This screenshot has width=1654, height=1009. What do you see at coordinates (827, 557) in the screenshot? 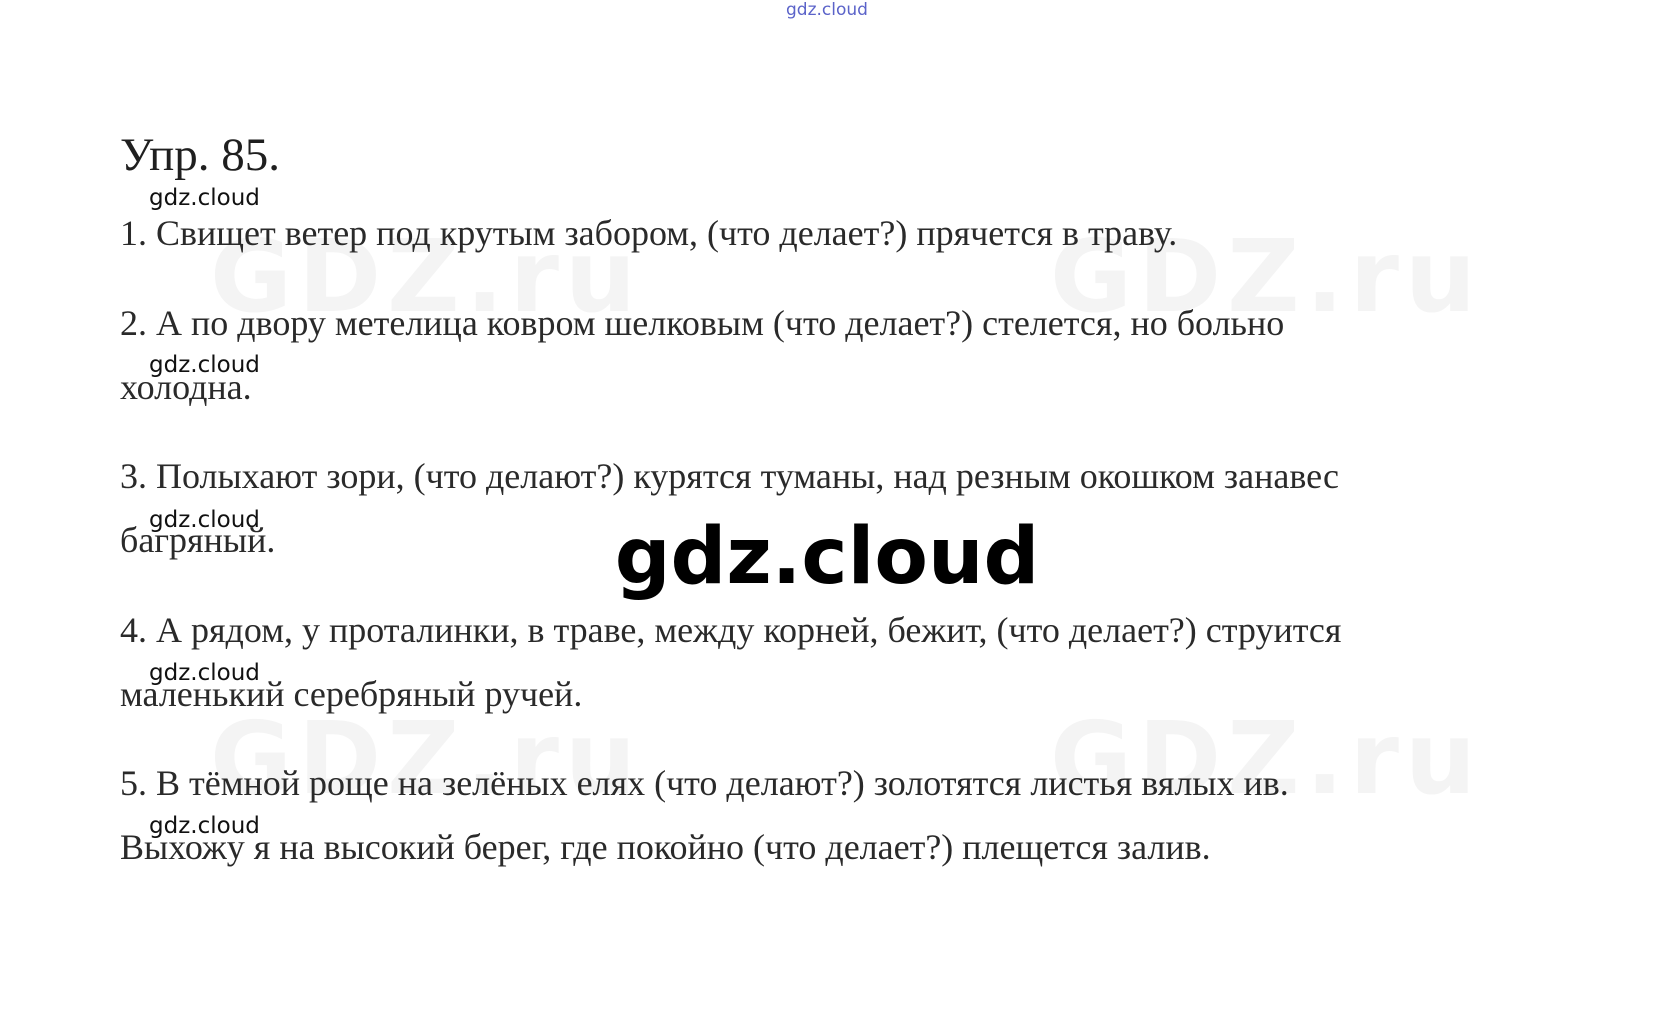
I see `large-watermark: gdz.cloud` at bounding box center [827, 557].